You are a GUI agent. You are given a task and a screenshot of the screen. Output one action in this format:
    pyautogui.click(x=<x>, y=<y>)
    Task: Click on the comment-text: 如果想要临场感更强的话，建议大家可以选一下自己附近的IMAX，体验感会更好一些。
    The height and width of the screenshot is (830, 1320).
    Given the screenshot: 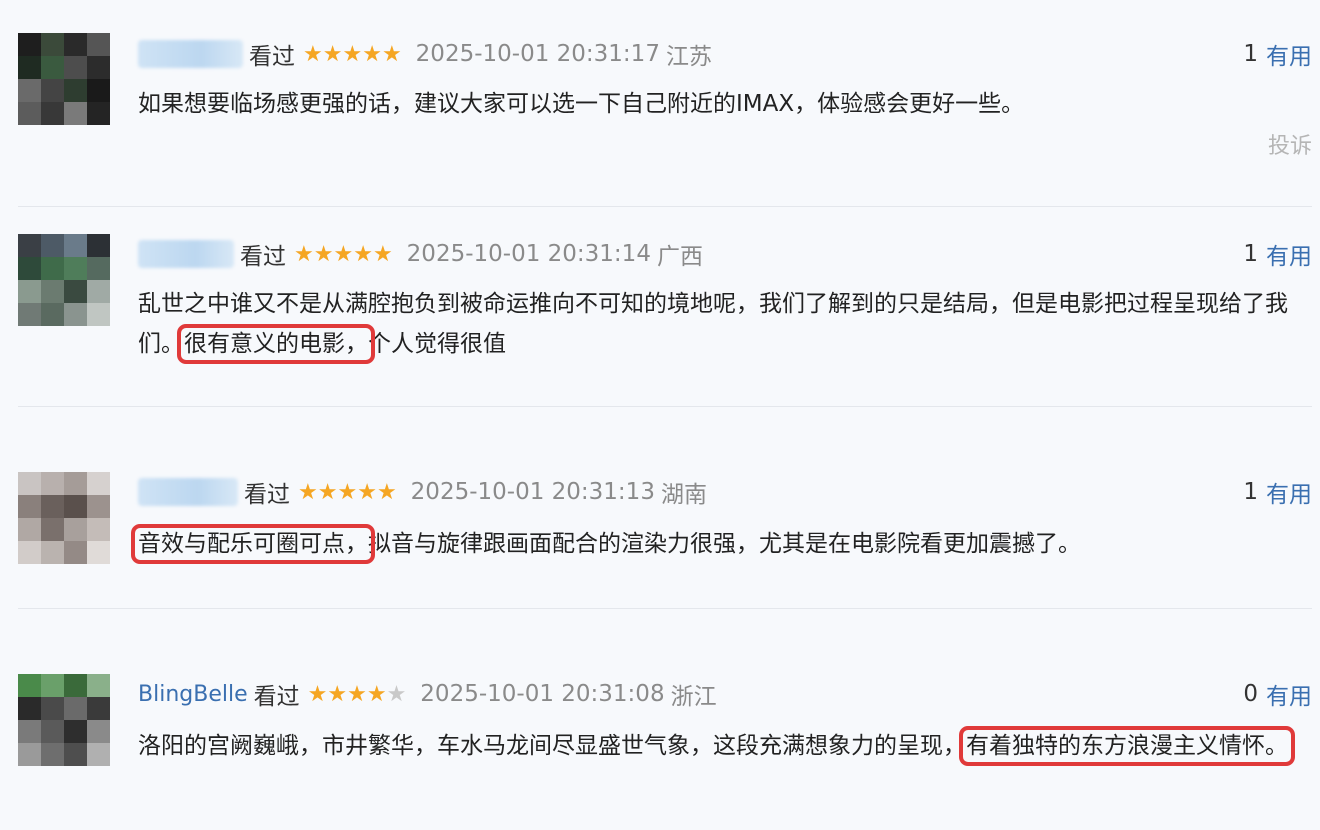 What is the action you would take?
    pyautogui.click(x=725, y=104)
    